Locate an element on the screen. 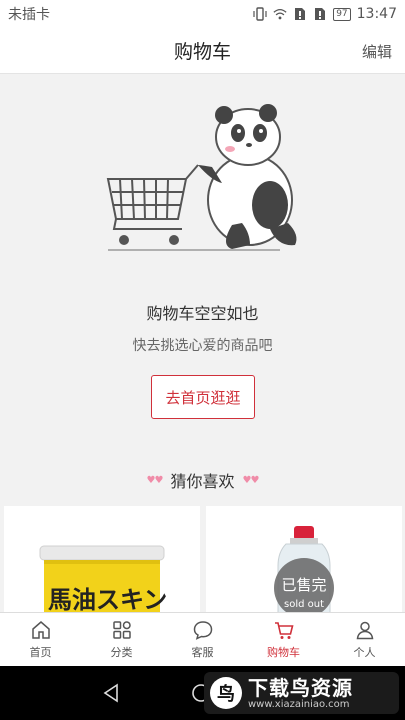 This screenshot has width=405, height=720. tab-service: 客服 is located at coordinates (202, 639).